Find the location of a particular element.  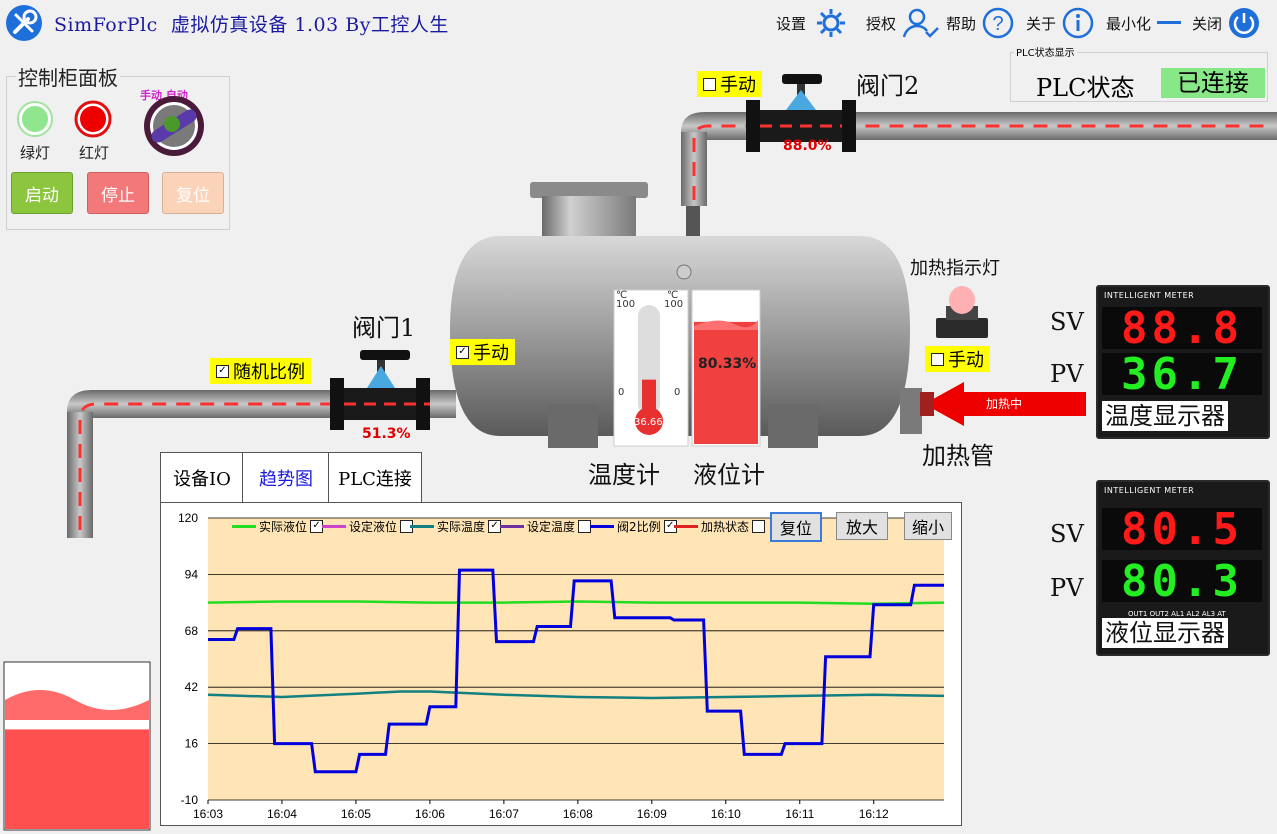

thermo-min-right: 0 is located at coordinates (677, 392).